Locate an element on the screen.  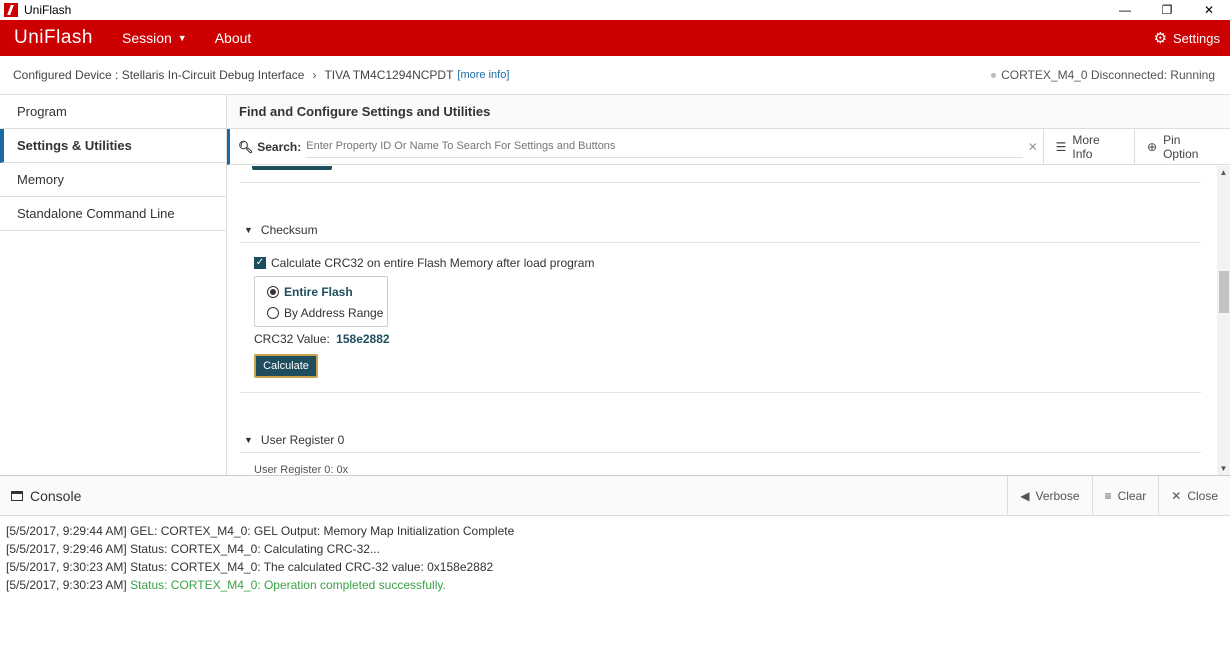
app-brand: UniFlash is located at coordinates (53, 37).